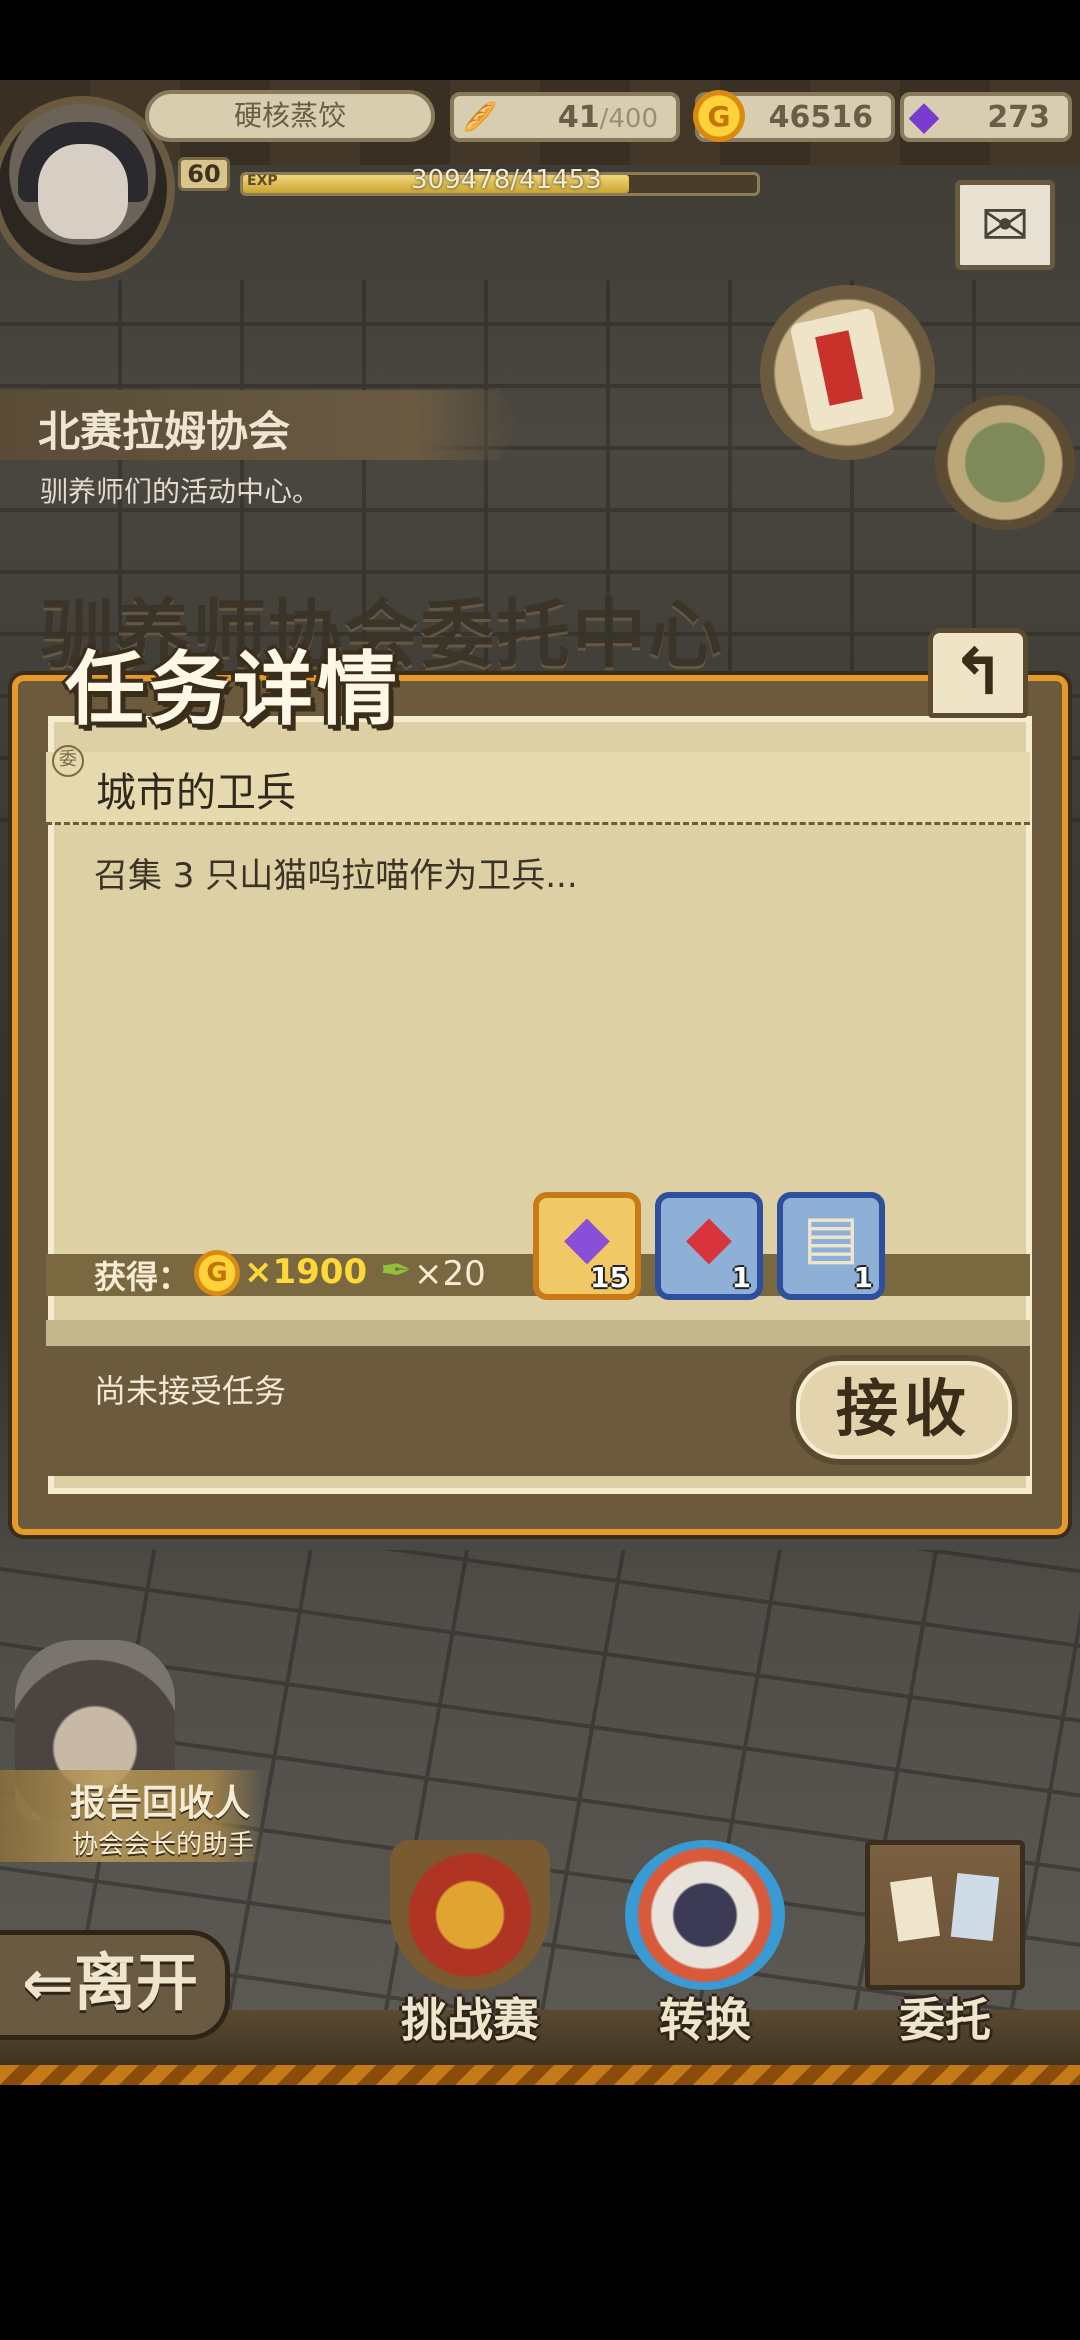 This screenshot has height=2340, width=1080. I want to click on reward-item-scroll: ▤ 1, so click(831, 1246).